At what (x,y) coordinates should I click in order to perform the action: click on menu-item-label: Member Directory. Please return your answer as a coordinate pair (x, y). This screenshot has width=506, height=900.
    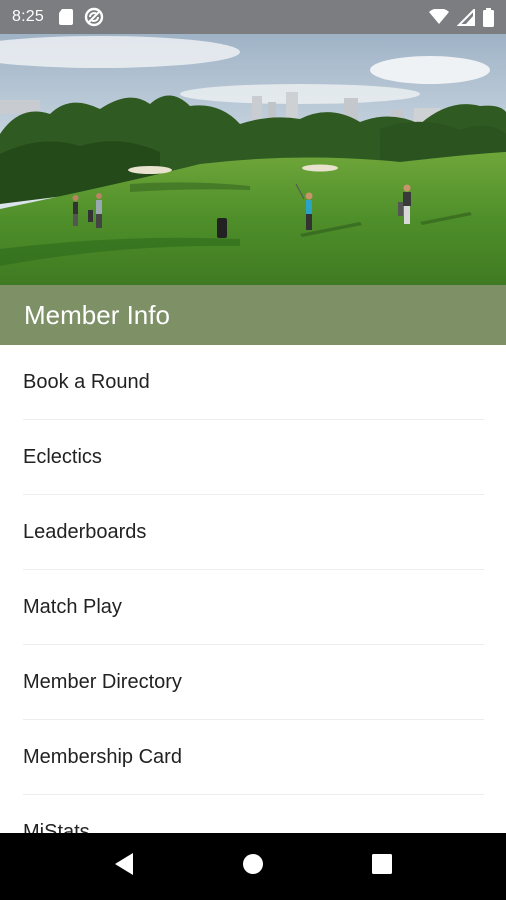
    Looking at the image, I should click on (102, 681).